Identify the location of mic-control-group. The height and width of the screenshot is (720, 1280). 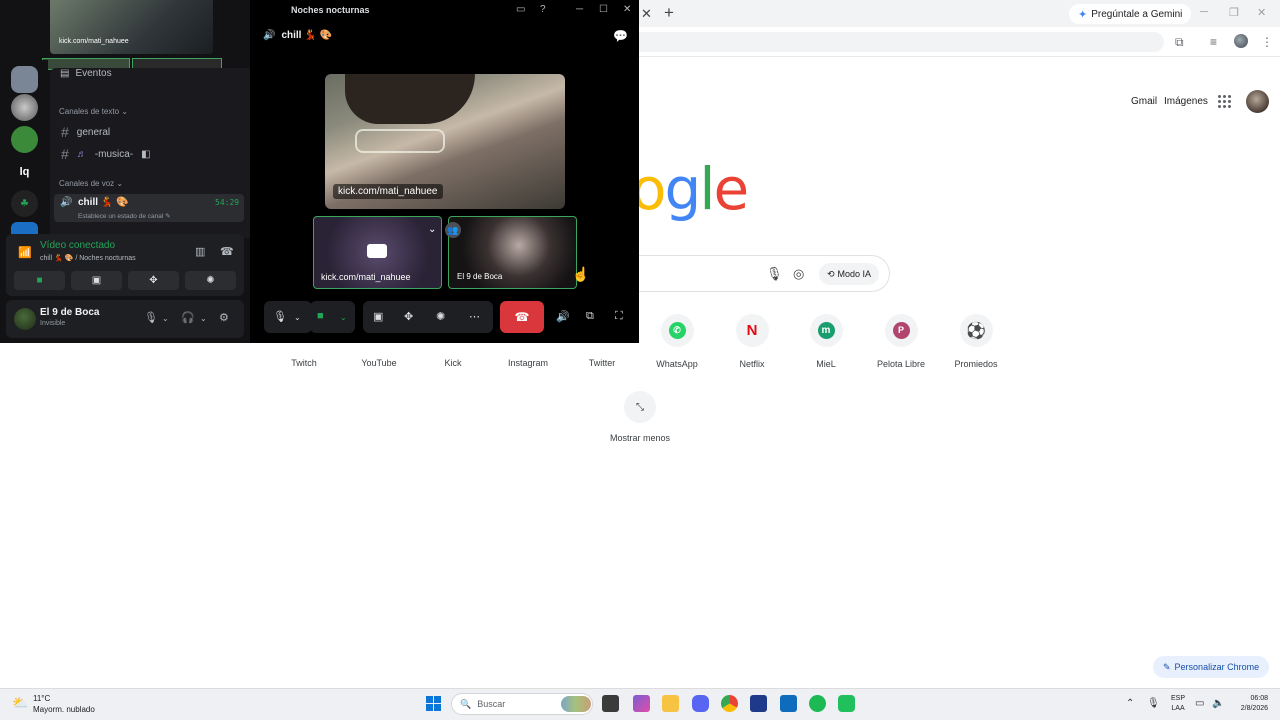
(288, 317).